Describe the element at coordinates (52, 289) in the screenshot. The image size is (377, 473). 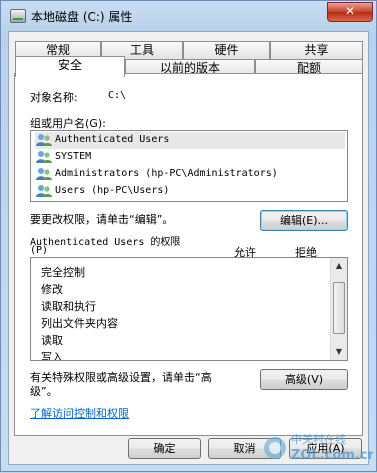
I see `permission-item: 修改` at that location.